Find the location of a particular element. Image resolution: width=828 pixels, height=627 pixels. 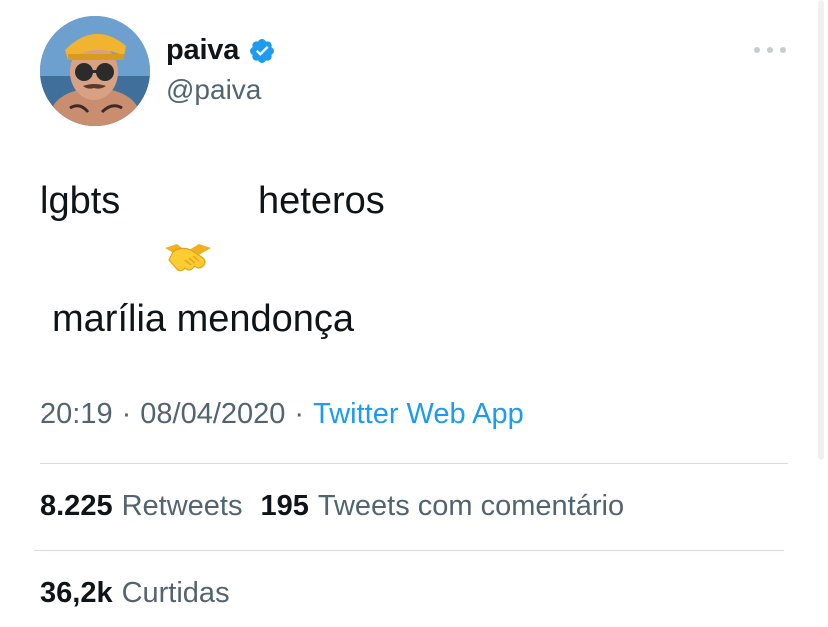

scrollbar-thumb is located at coordinates (821, 230).